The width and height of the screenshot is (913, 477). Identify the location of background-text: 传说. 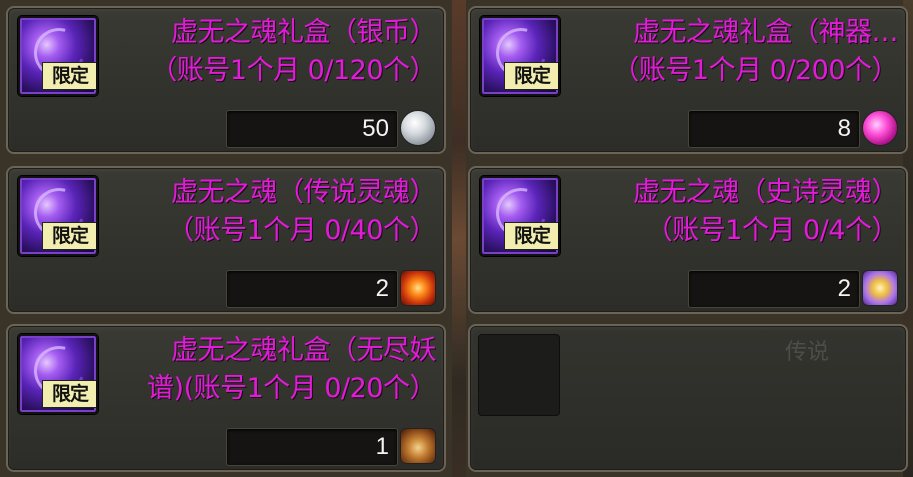
(807, 352).